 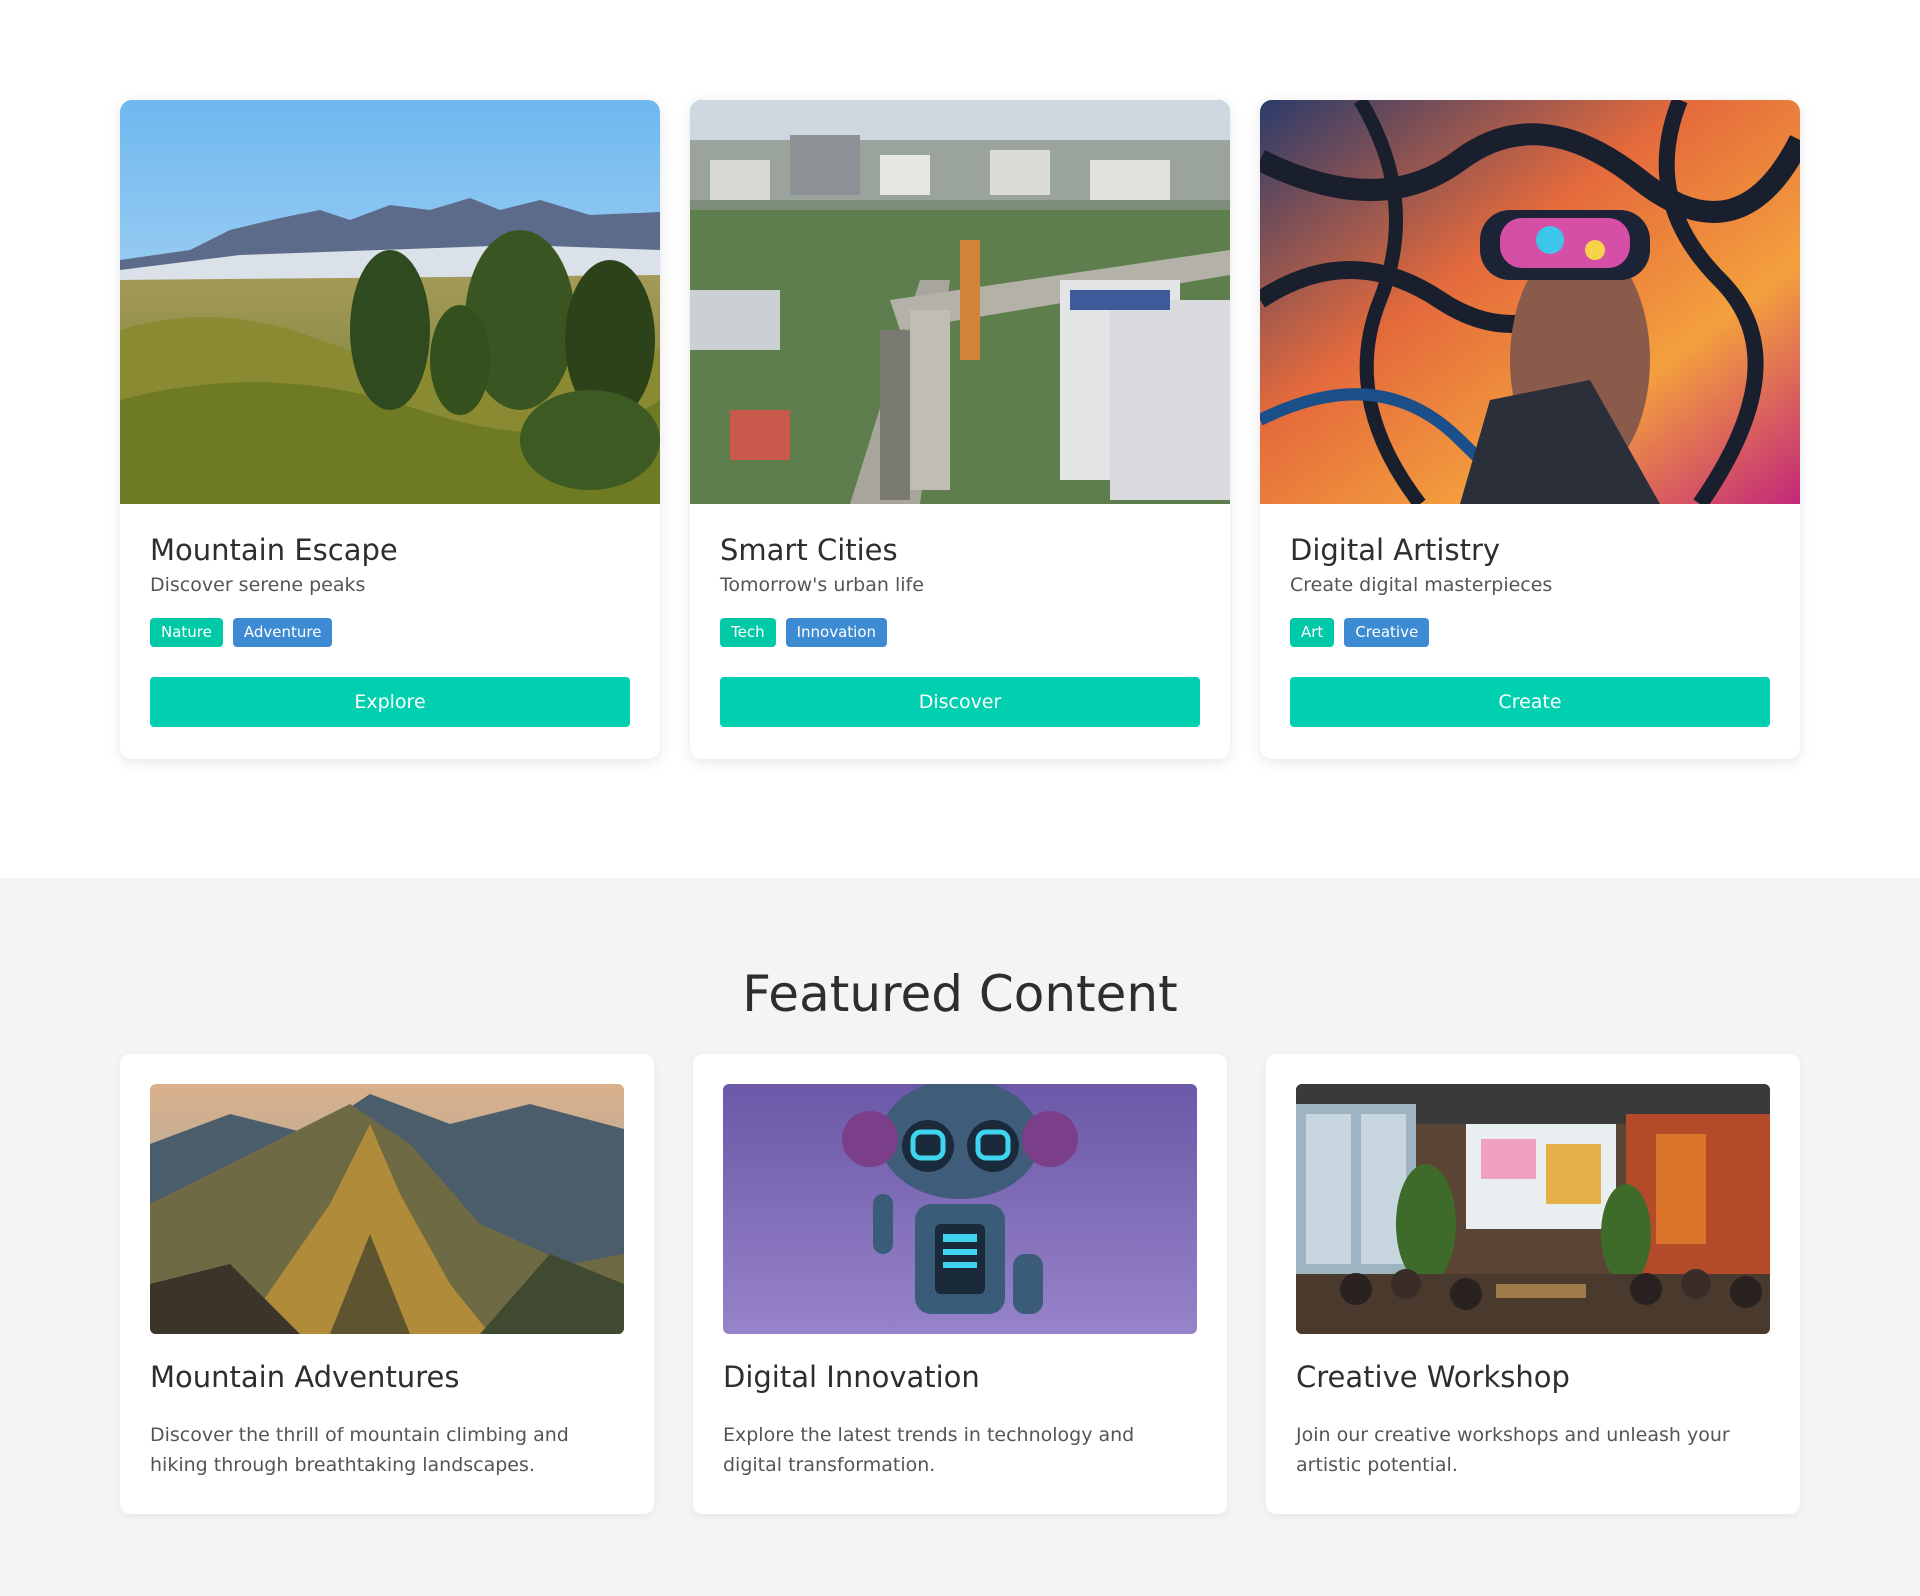 I want to click on card-subtitle: Discover serene peaks, so click(x=258, y=585).